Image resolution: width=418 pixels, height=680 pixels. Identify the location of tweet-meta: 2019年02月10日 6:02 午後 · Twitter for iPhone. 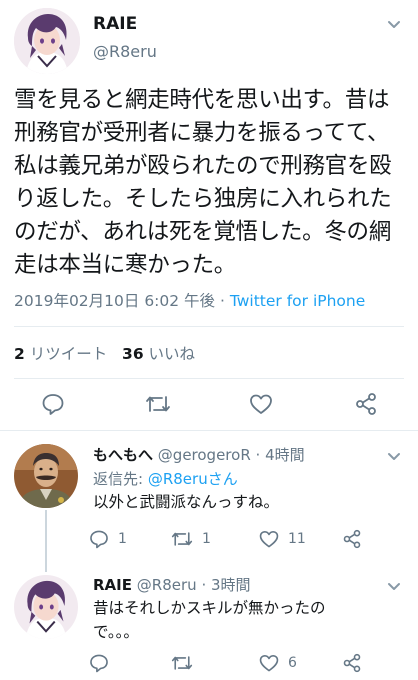
(189, 300).